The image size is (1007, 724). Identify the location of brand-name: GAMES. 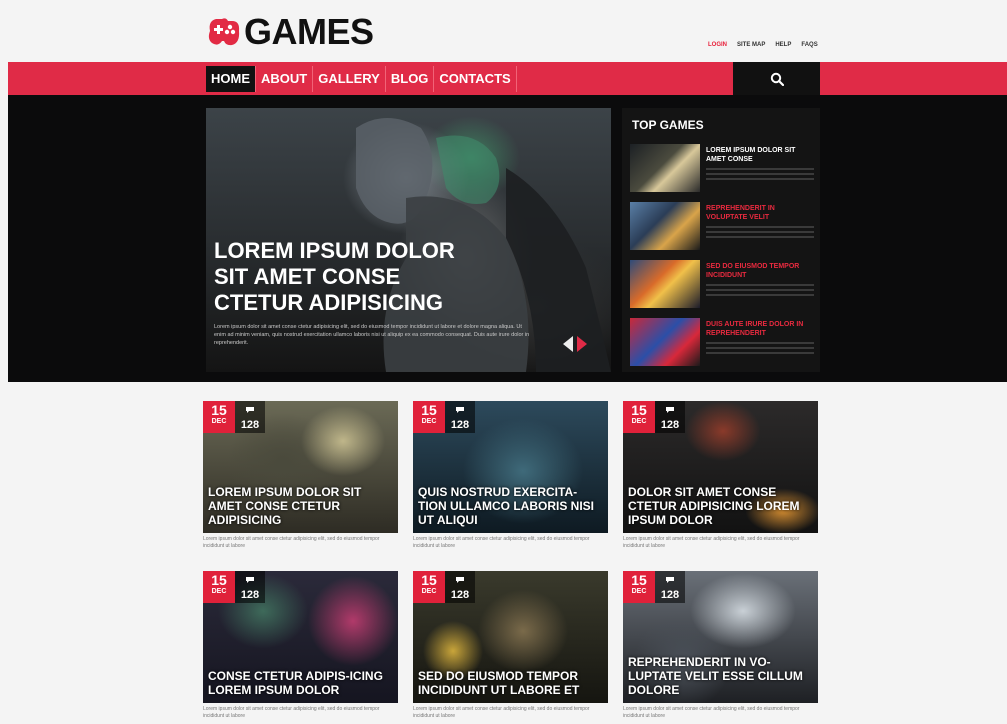
(309, 31).